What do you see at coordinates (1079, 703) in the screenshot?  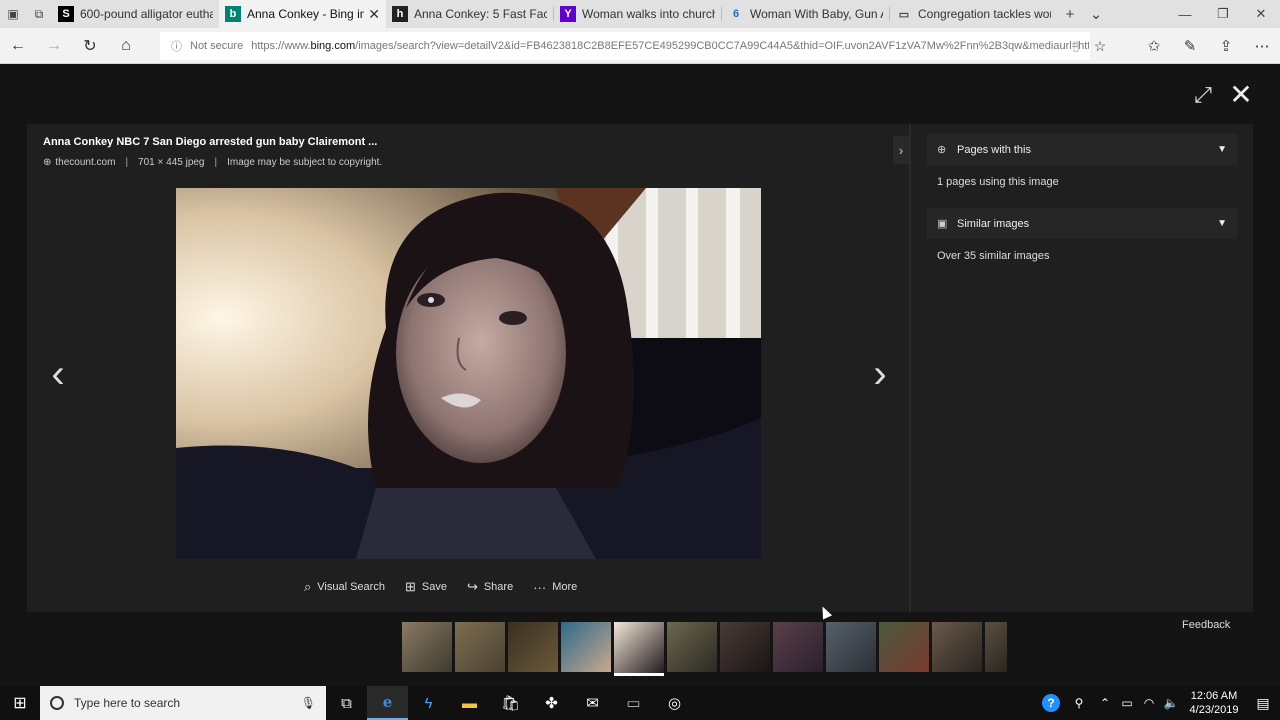 I see `people-icon: ⚲` at bounding box center [1079, 703].